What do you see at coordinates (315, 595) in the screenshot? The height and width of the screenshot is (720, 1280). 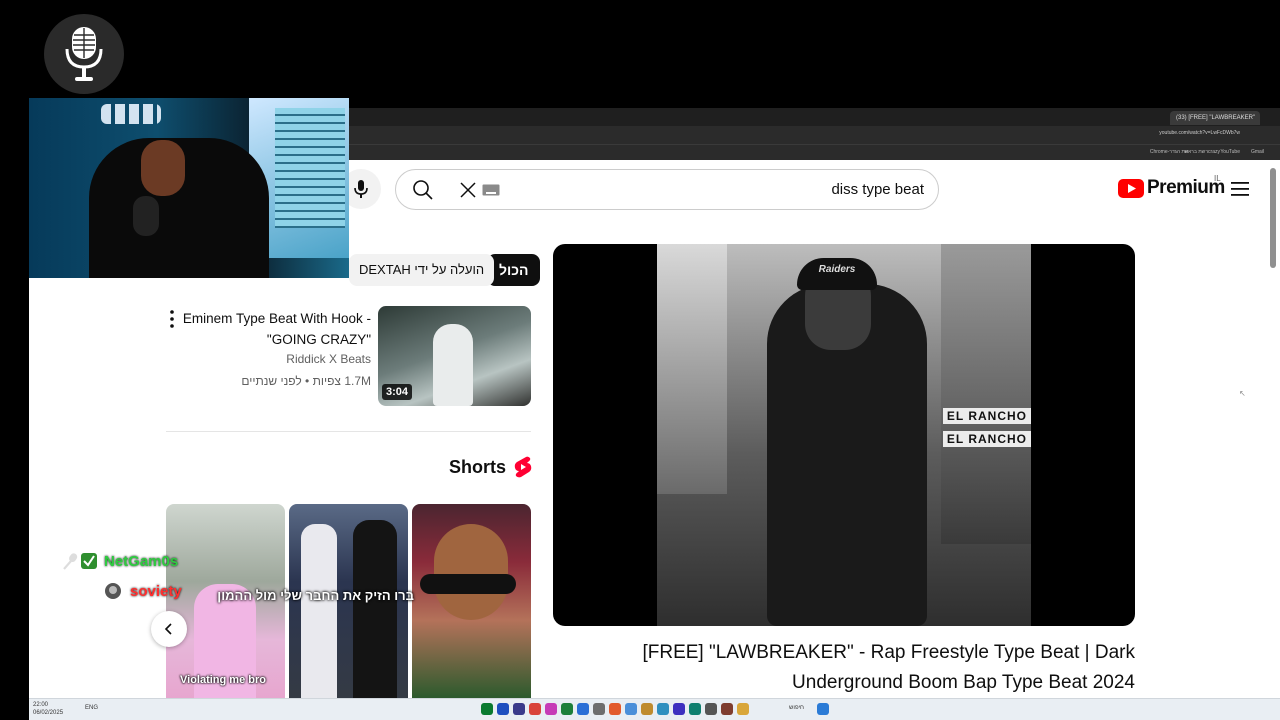 I see `short-caption: ברו הזיק את החבר שלי מול ההמון` at bounding box center [315, 595].